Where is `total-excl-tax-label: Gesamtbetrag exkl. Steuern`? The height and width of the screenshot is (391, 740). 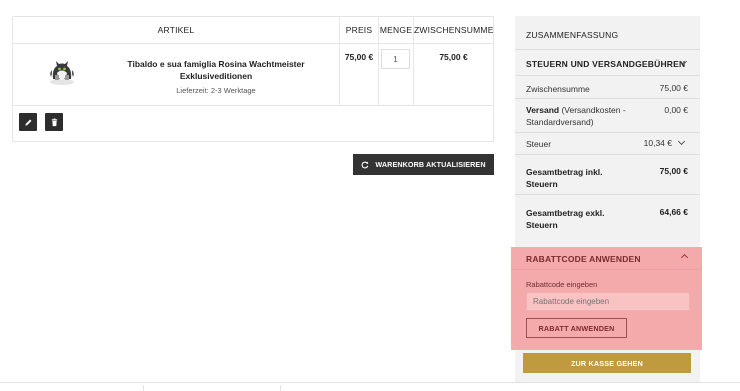 total-excl-tax-label: Gesamtbetrag exkl. Steuern is located at coordinates (565, 219).